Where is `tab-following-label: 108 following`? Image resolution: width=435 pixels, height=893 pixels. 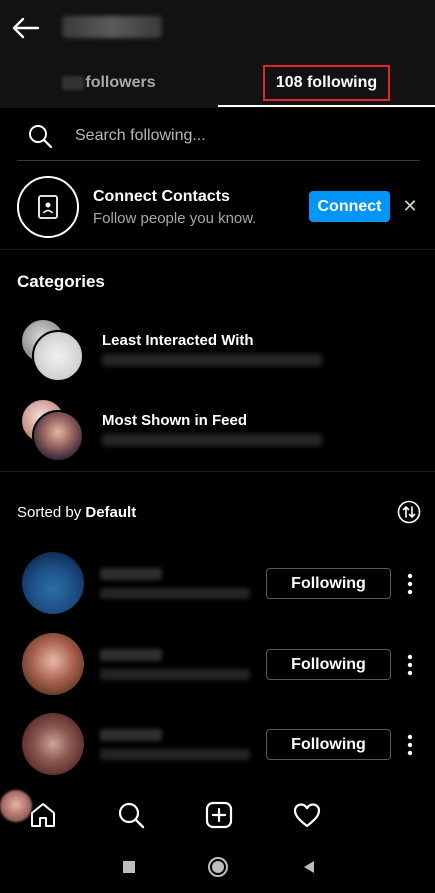
tab-following-label: 108 following is located at coordinates (326, 83).